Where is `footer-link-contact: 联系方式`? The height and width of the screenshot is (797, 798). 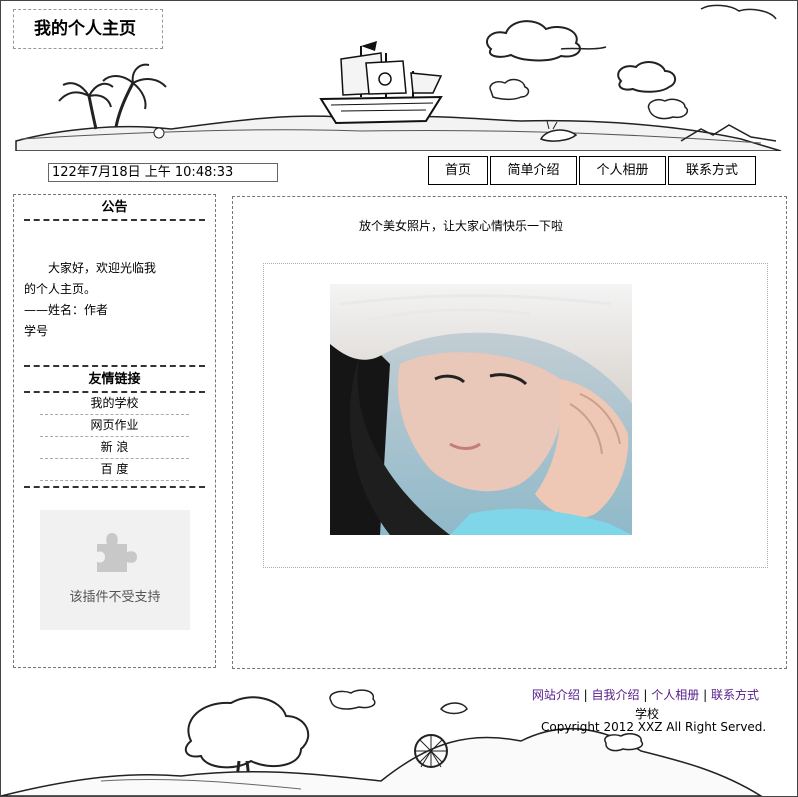 footer-link-contact: 联系方式 is located at coordinates (735, 695).